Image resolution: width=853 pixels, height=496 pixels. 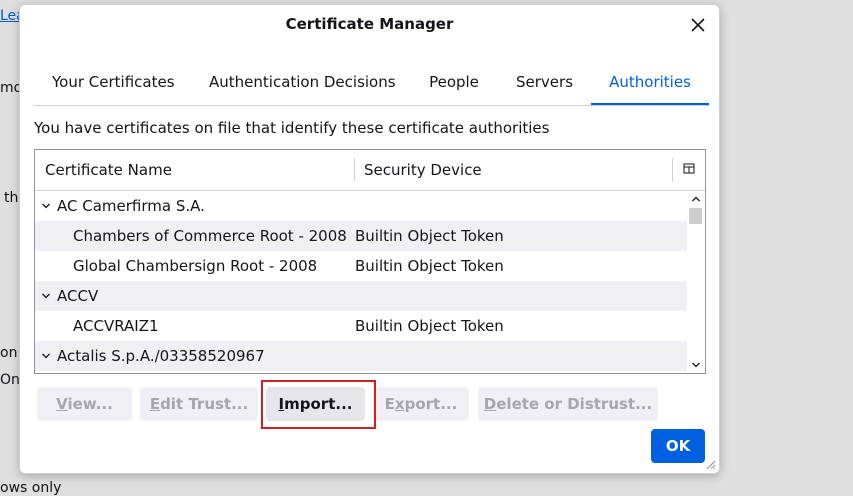 I want to click on close-button, so click(x=698, y=25).